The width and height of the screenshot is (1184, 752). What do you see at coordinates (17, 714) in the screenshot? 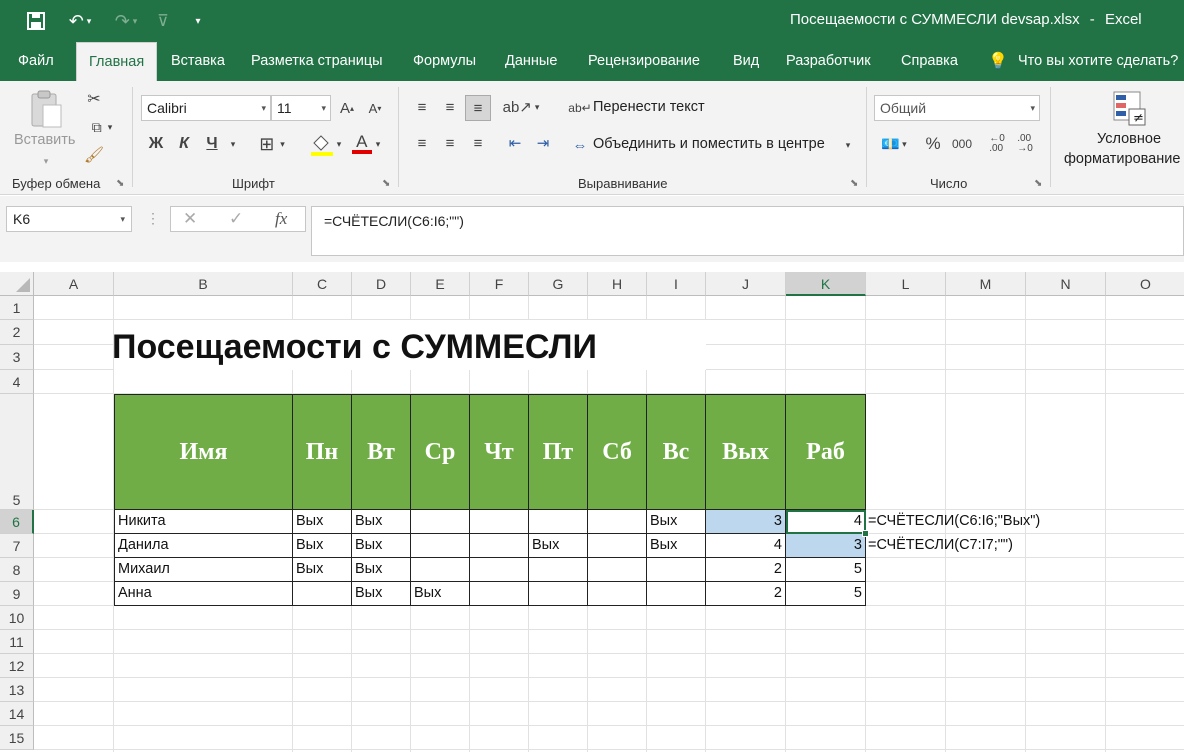
I see `row-header-14: 14` at bounding box center [17, 714].